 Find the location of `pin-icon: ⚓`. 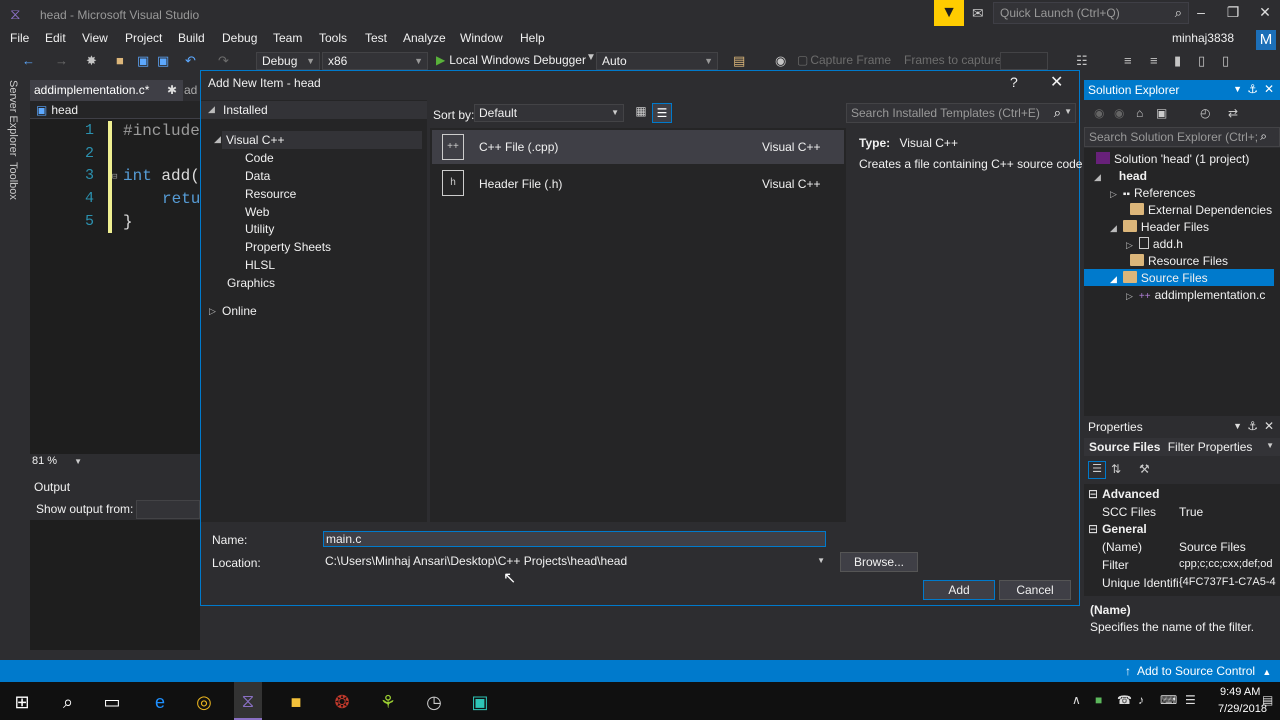

pin-icon: ⚓ is located at coordinates (1252, 426).